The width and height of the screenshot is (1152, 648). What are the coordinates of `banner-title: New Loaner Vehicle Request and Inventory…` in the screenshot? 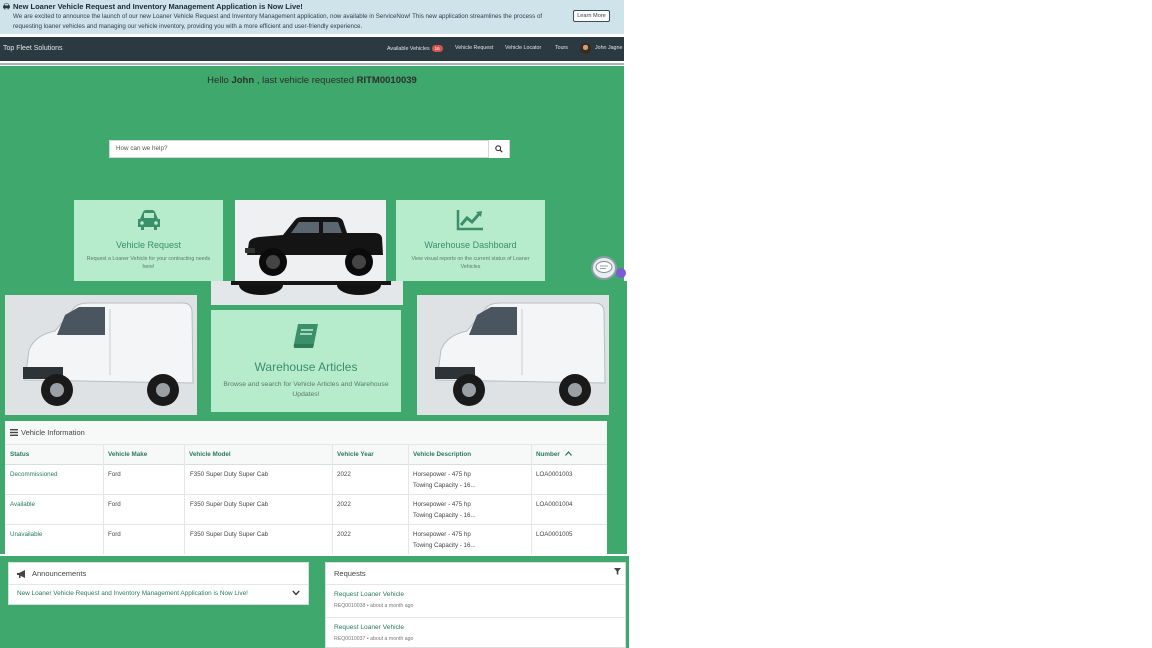 It's located at (158, 6).